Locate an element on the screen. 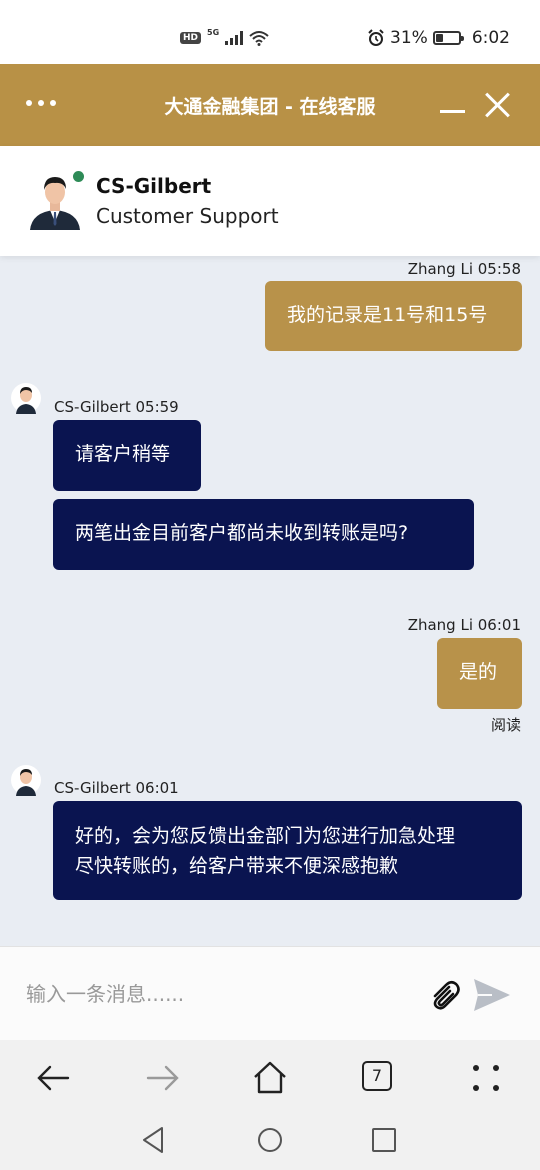  battery-percent: 31% is located at coordinates (409, 38).